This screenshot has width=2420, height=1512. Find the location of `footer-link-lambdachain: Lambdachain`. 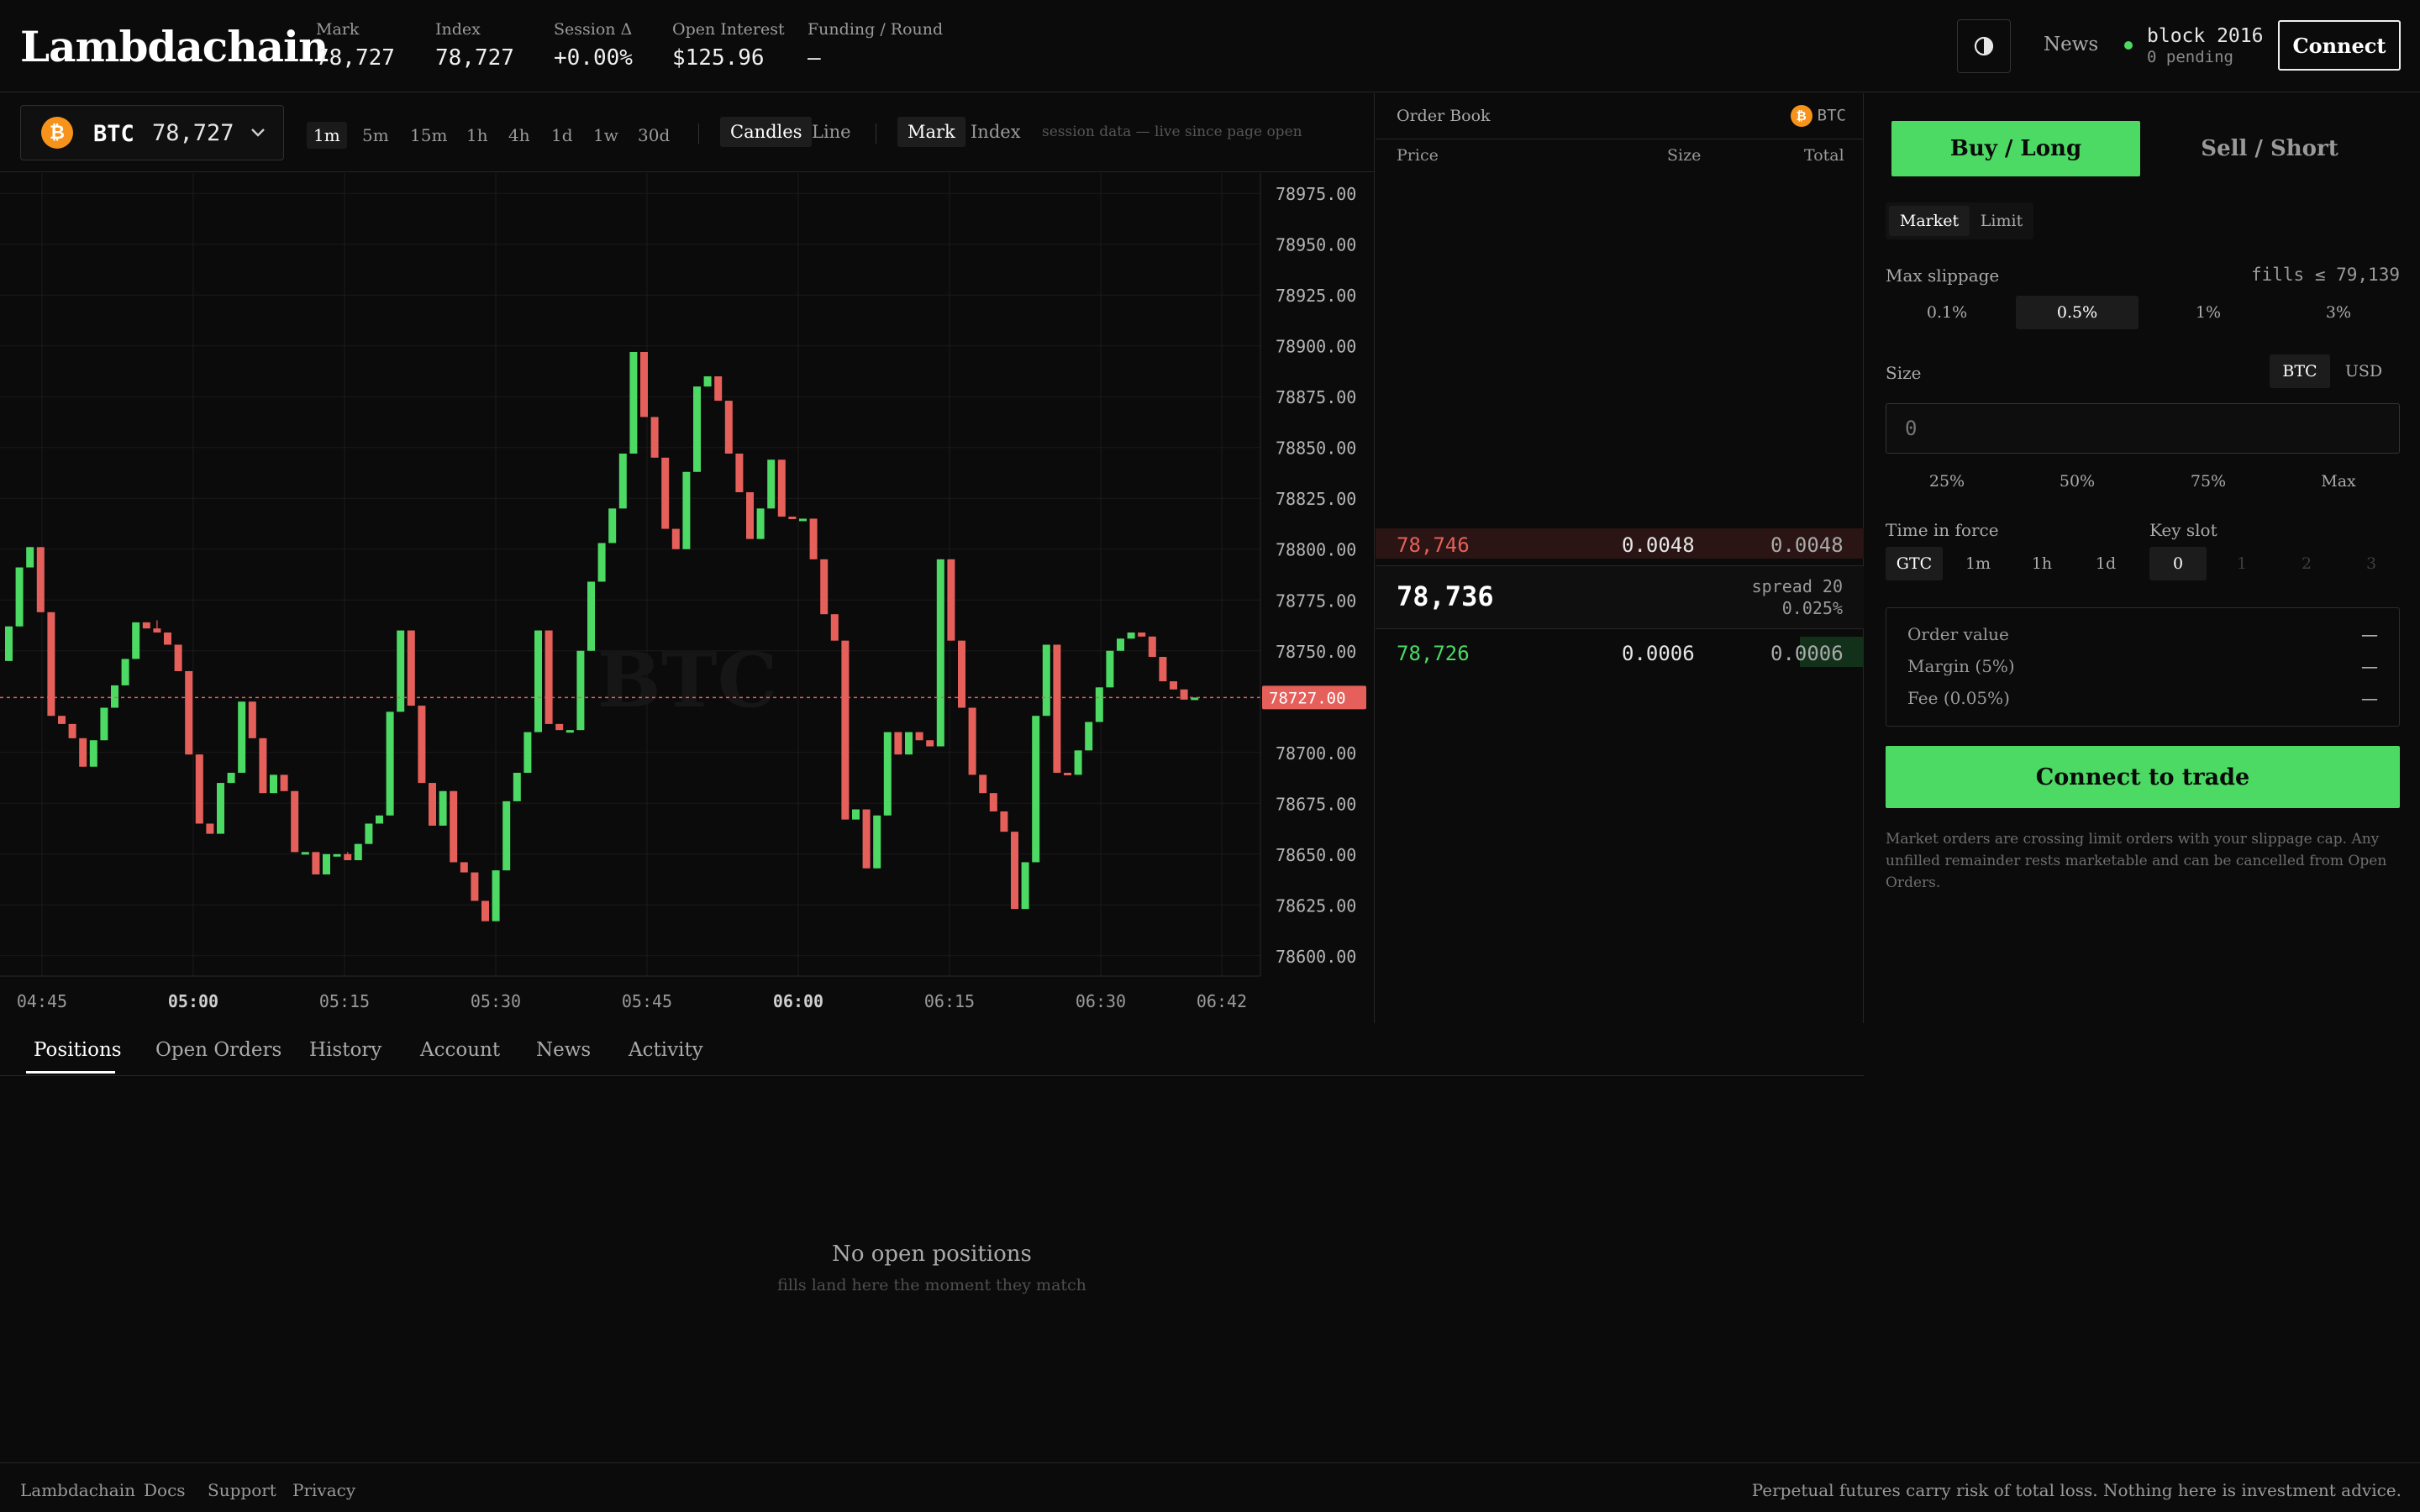

footer-link-lambdachain: Lambdachain is located at coordinates (77, 1490).